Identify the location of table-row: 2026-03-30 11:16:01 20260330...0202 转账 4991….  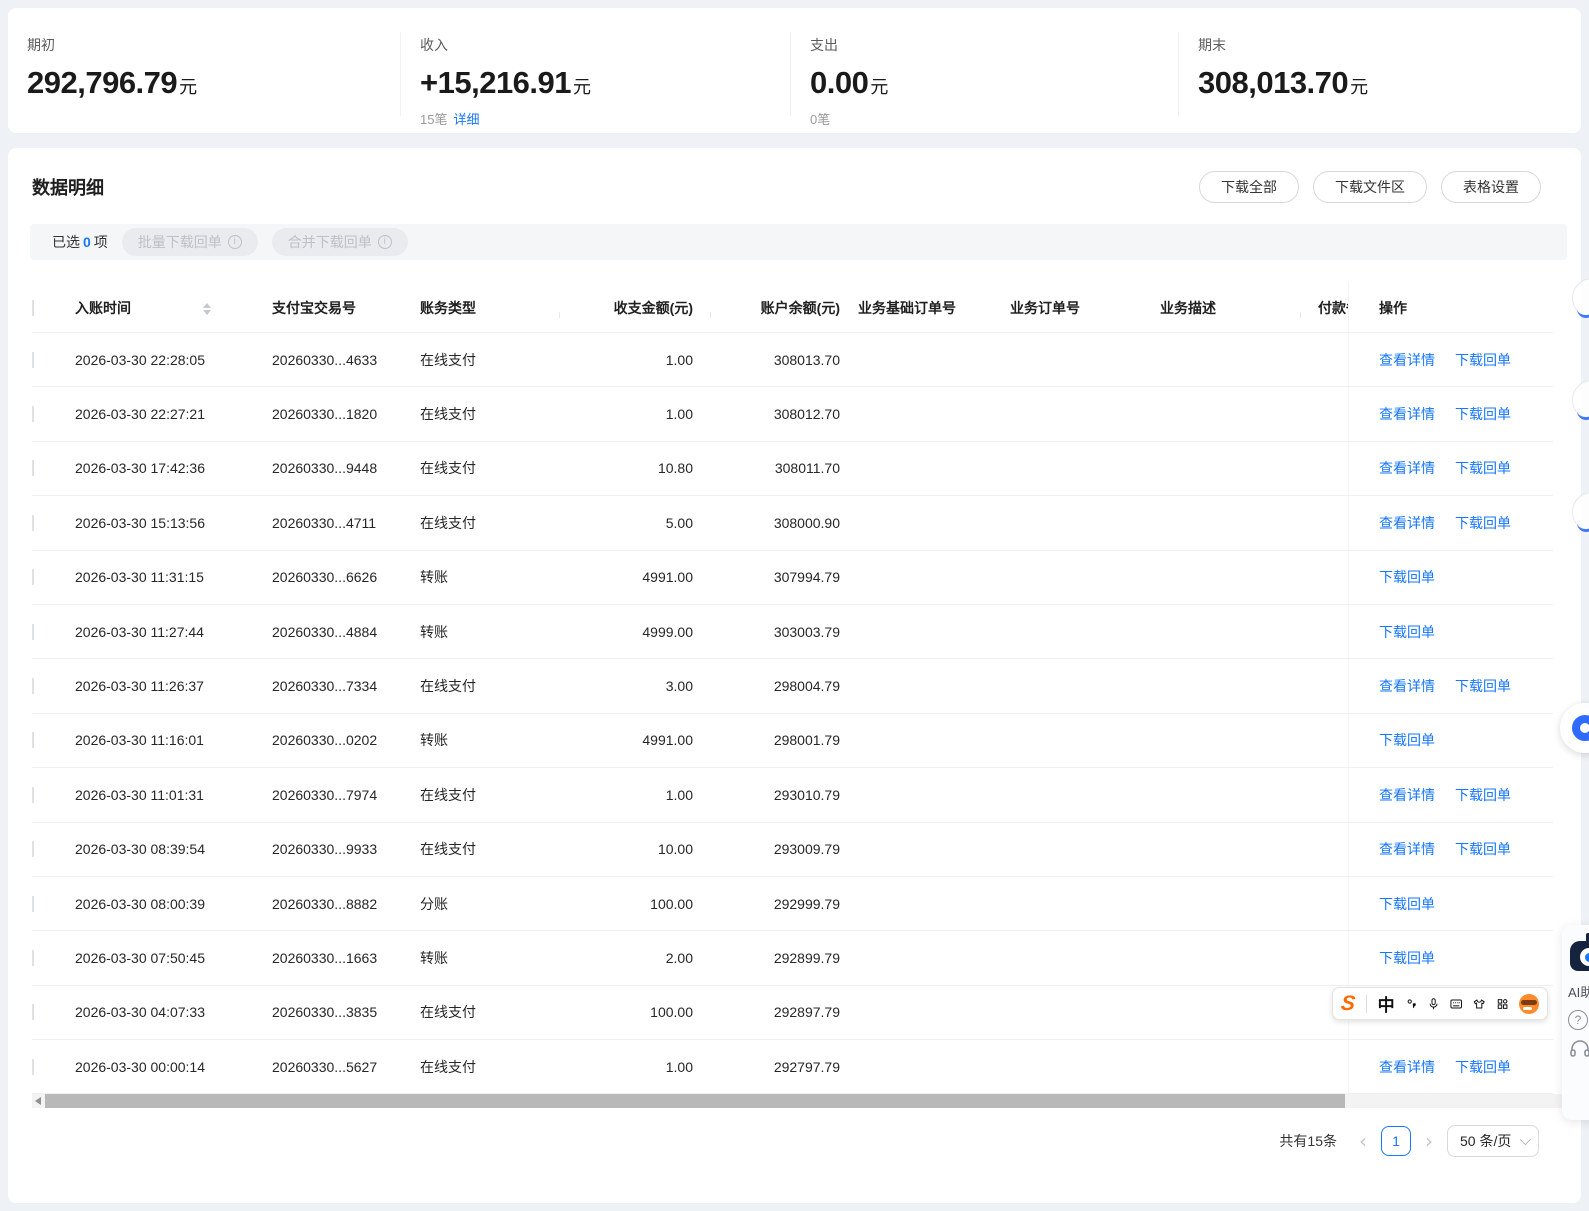
(792, 741).